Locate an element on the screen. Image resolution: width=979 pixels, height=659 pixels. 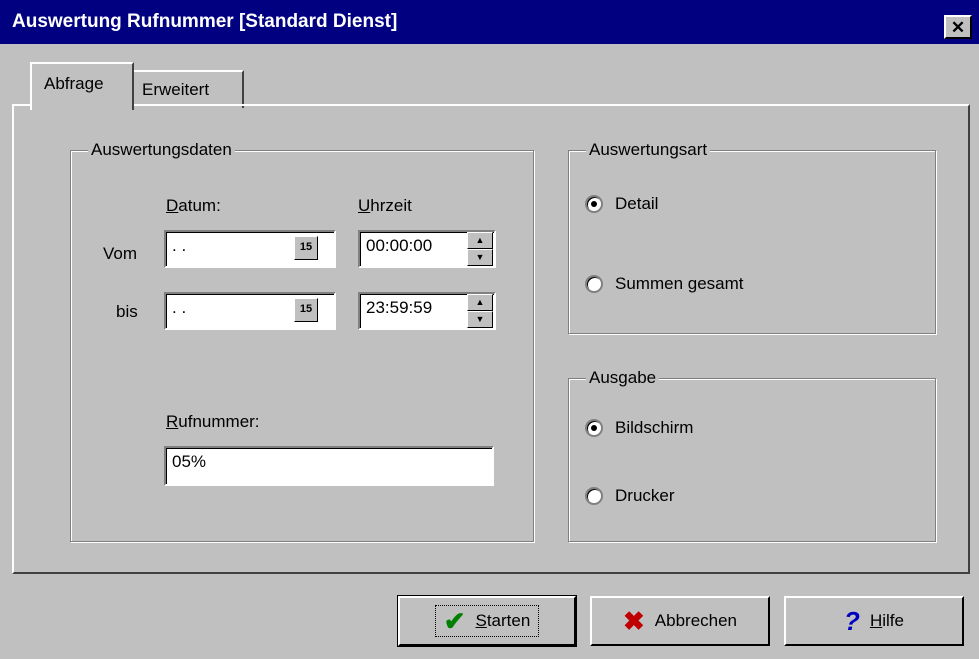
bis-calendar-button: 15 is located at coordinates (306, 310).